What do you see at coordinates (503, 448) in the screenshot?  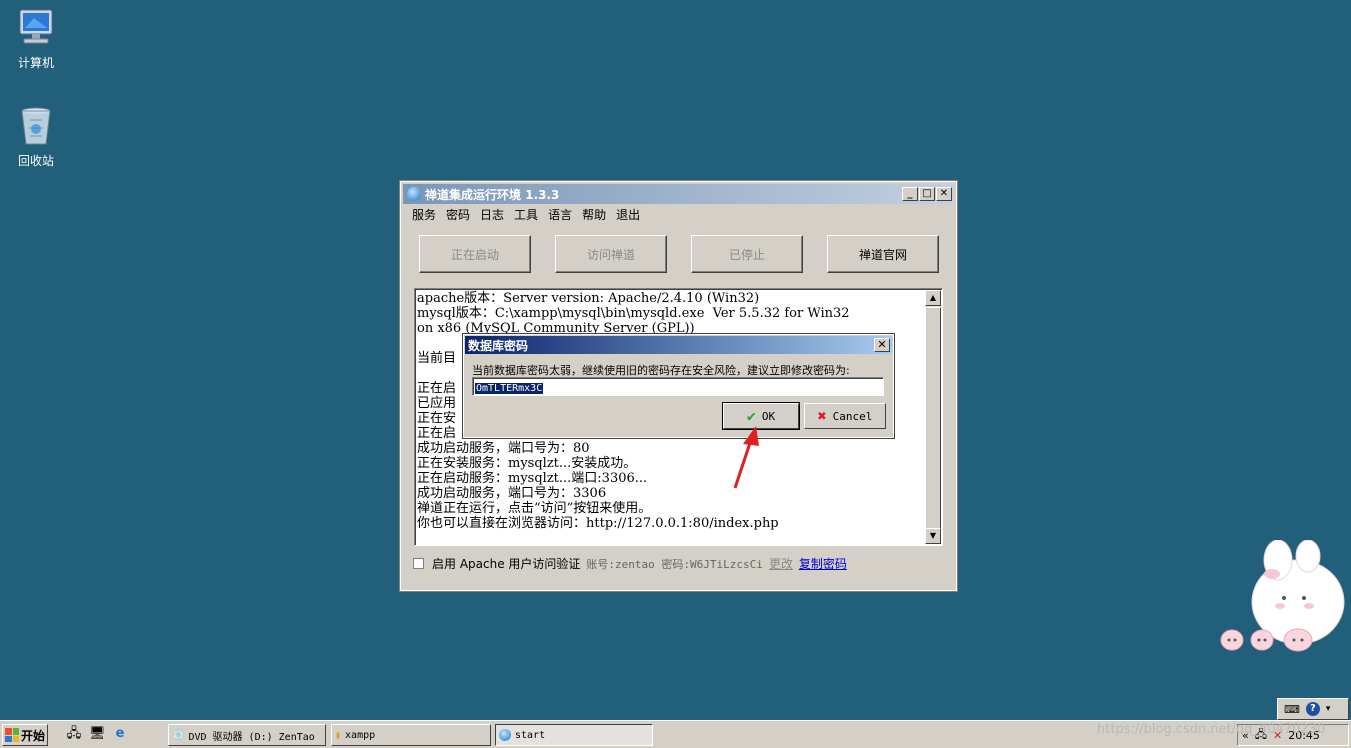 I see `log-line: 成功启动服务，端口号为：80` at bounding box center [503, 448].